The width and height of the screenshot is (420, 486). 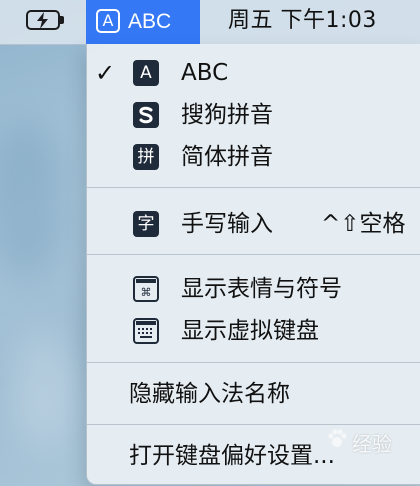 I want to click on menu-item-emoji-symbols: ⌘ 显示表情与符号, so click(x=253, y=289).